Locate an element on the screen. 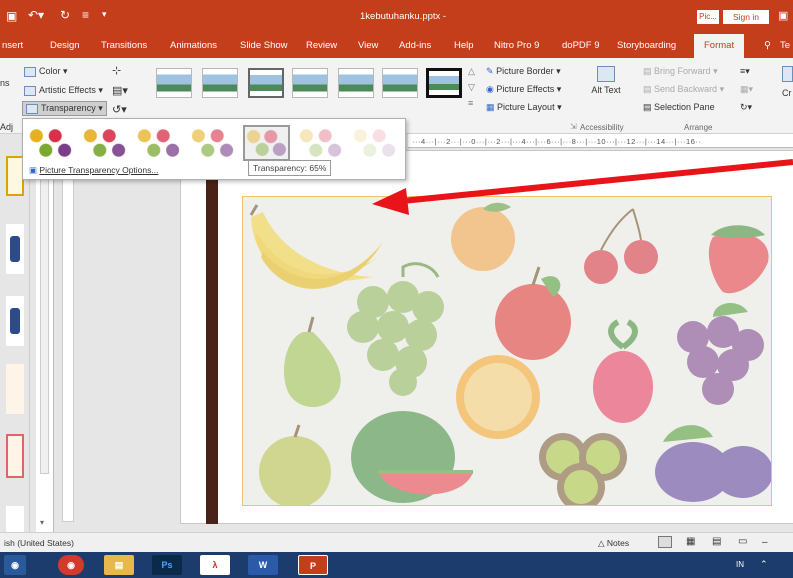 Image resolution: width=793 pixels, height=578 pixels. tab-nitro-pro: Nitro Pro 9 is located at coordinates (516, 45).